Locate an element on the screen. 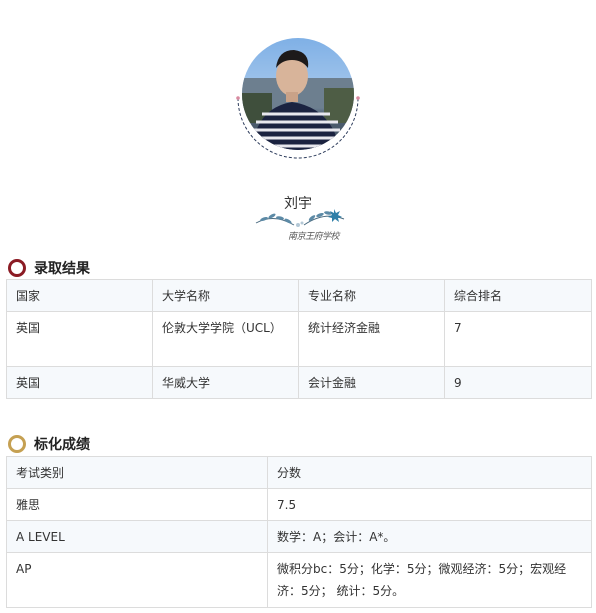 This screenshot has width=596, height=613. table-cell: 数学：A；会计：A*。 is located at coordinates (429, 536).